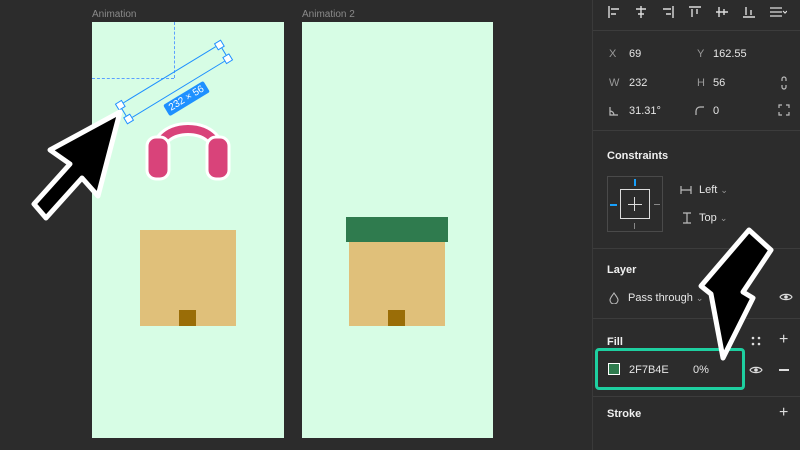 This screenshot has height=450, width=800. What do you see at coordinates (188, 146) in the screenshot?
I see `headphones-icon` at bounding box center [188, 146].